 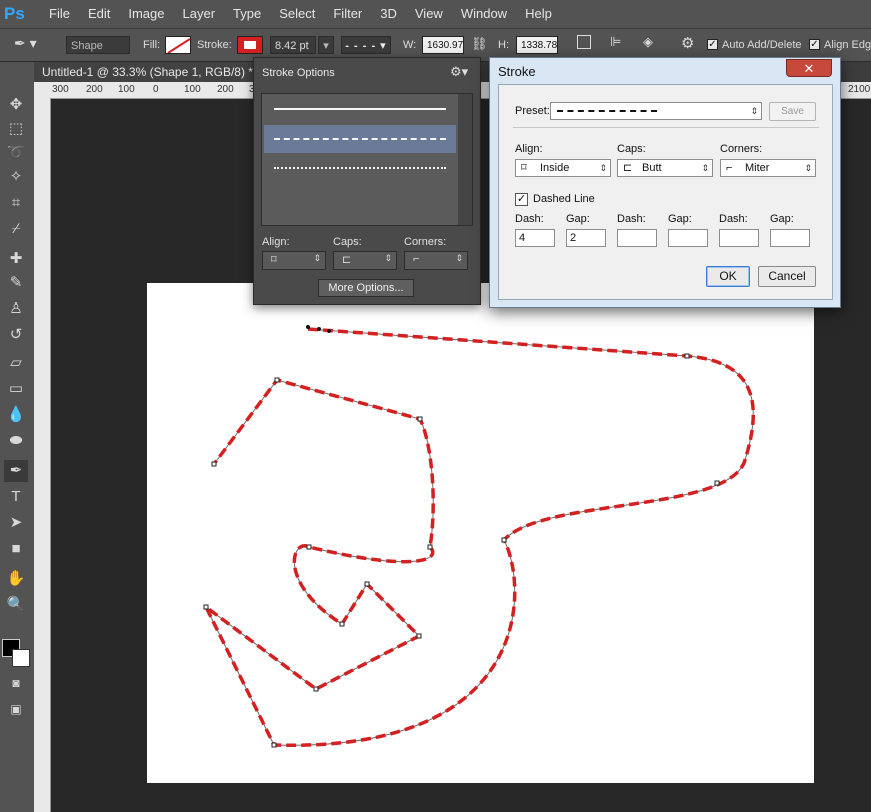 What do you see at coordinates (146, 14) in the screenshot?
I see `menu-image: Image` at bounding box center [146, 14].